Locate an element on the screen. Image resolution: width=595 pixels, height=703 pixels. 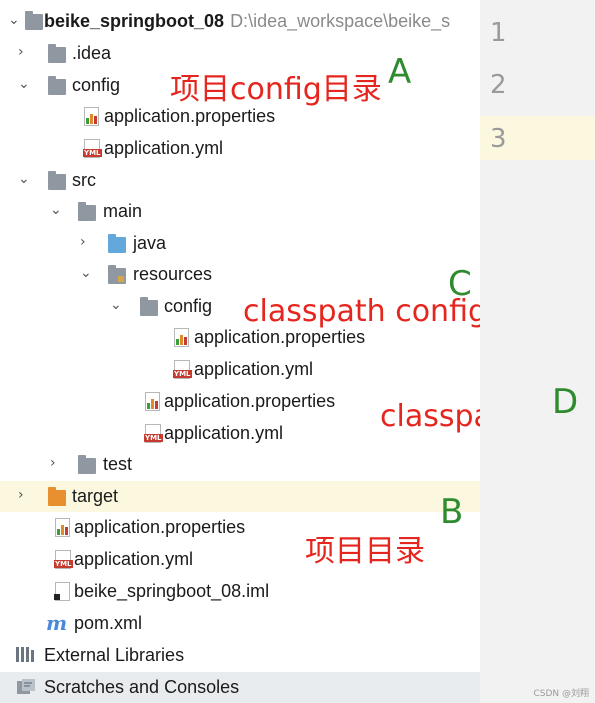
annotation-b-text: 项目目录 is located at coordinates (365, 551).